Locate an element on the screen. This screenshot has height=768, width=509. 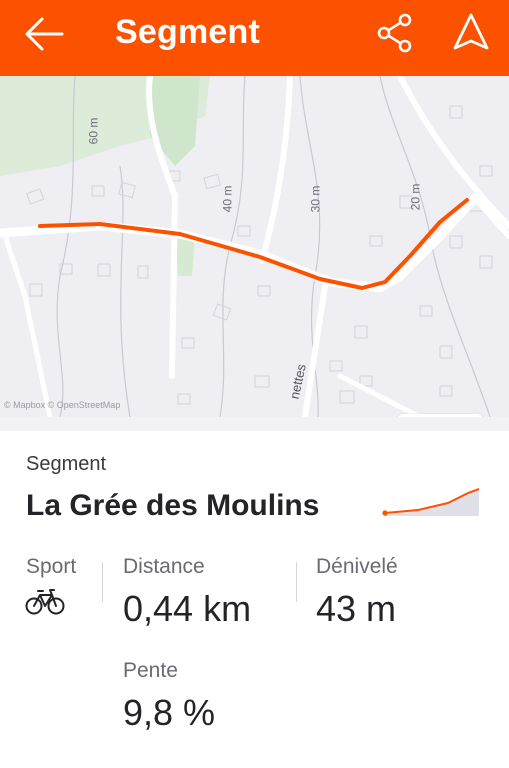
back-button is located at coordinates (45, 34).